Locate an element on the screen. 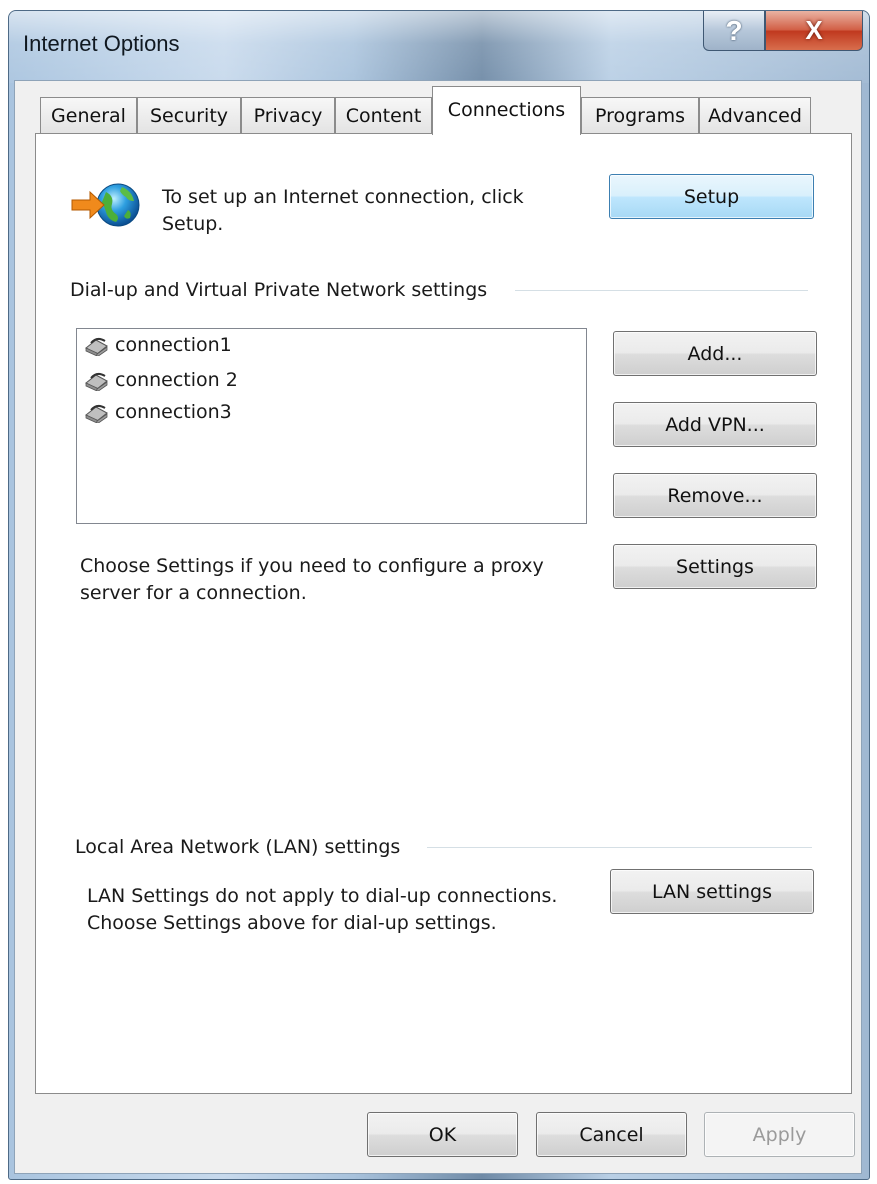 The width and height of the screenshot is (877, 1184). tab-advanced: Advanced is located at coordinates (755, 115).